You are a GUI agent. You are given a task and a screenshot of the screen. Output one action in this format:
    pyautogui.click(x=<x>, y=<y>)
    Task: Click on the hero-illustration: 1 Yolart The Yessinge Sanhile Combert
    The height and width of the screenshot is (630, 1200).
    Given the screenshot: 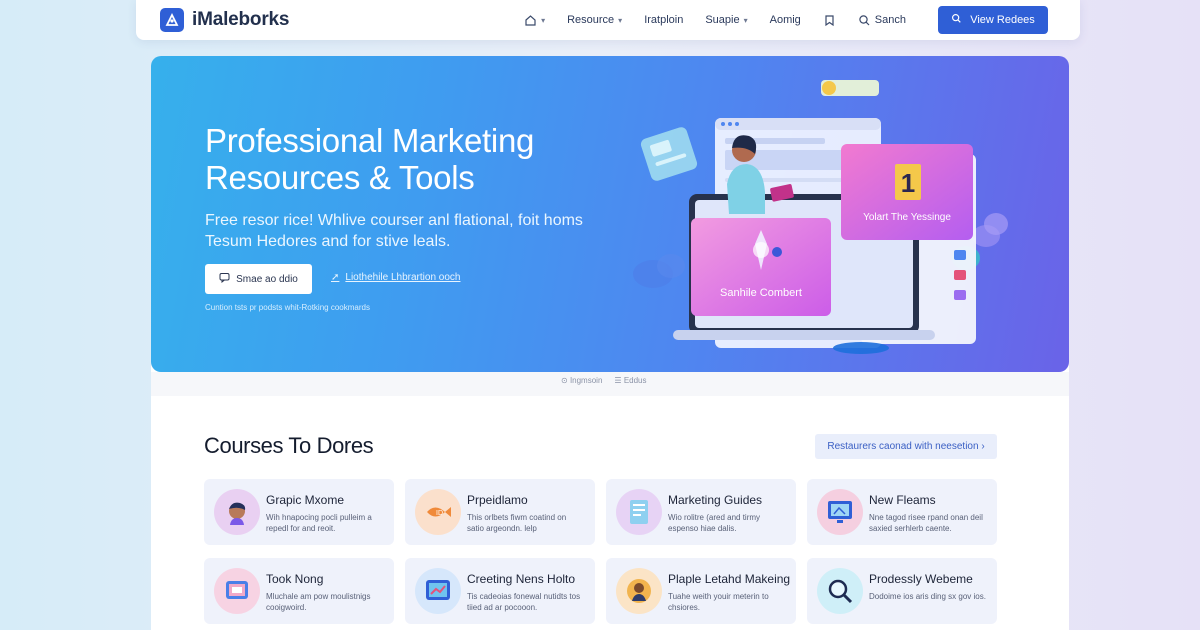 What is the action you would take?
    pyautogui.click(x=820, y=217)
    